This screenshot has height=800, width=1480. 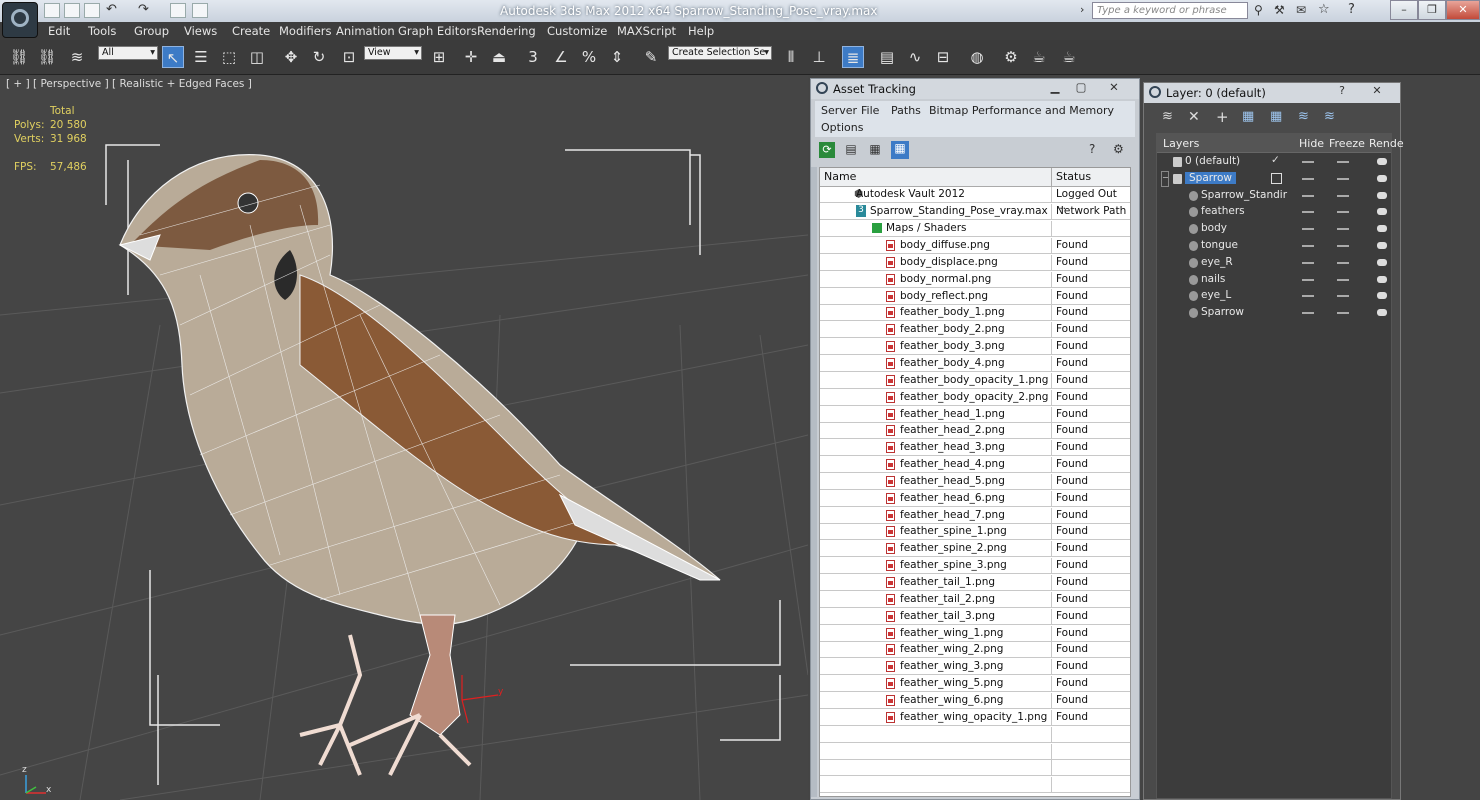 What do you see at coordinates (842, 127) in the screenshot?
I see `menu-options: Options` at bounding box center [842, 127].